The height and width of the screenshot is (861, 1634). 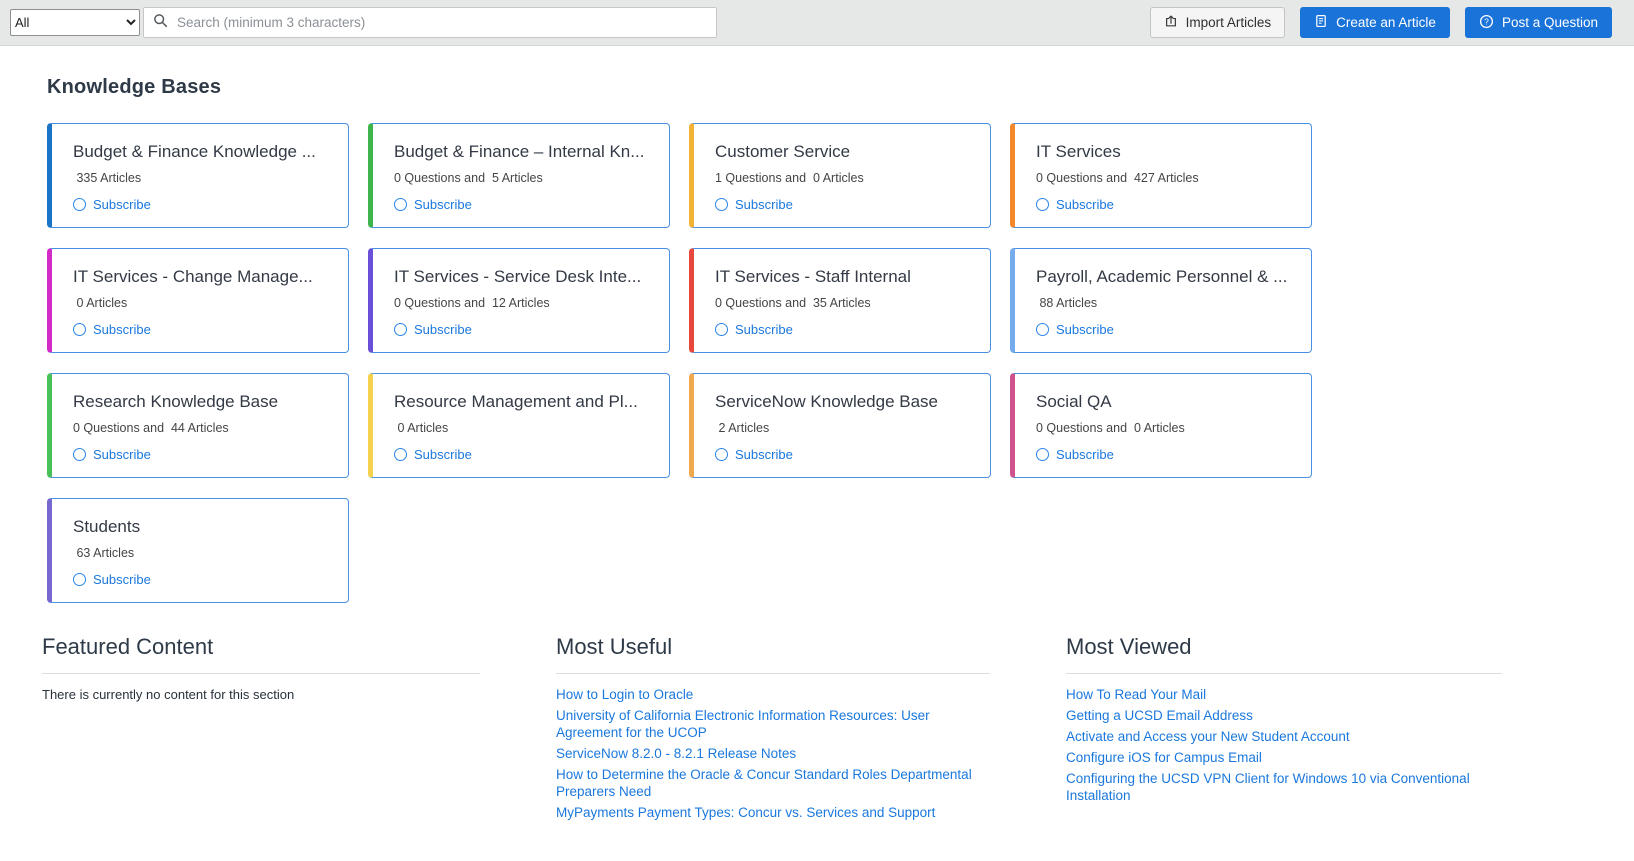 What do you see at coordinates (793, 303) in the screenshot?
I see `knowledge-base-count: 0 Questions and 35 Articles` at bounding box center [793, 303].